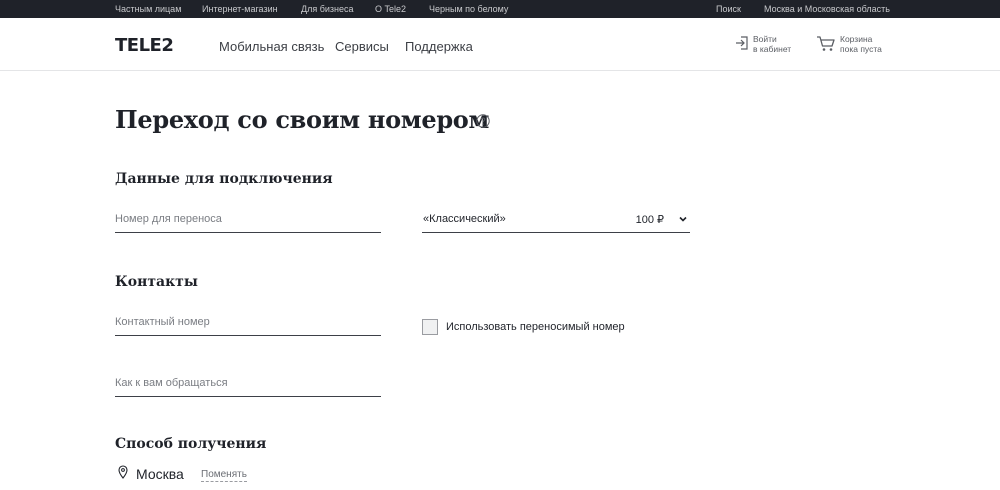  I want to click on change-city-link: Поменять, so click(224, 475).